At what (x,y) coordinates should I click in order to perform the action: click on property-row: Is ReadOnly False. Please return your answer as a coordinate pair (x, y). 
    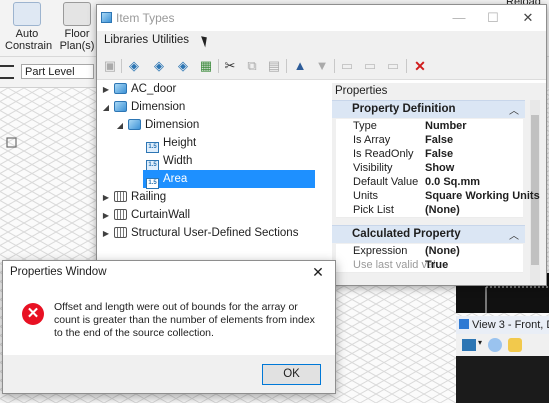
    Looking at the image, I should click on (429, 154).